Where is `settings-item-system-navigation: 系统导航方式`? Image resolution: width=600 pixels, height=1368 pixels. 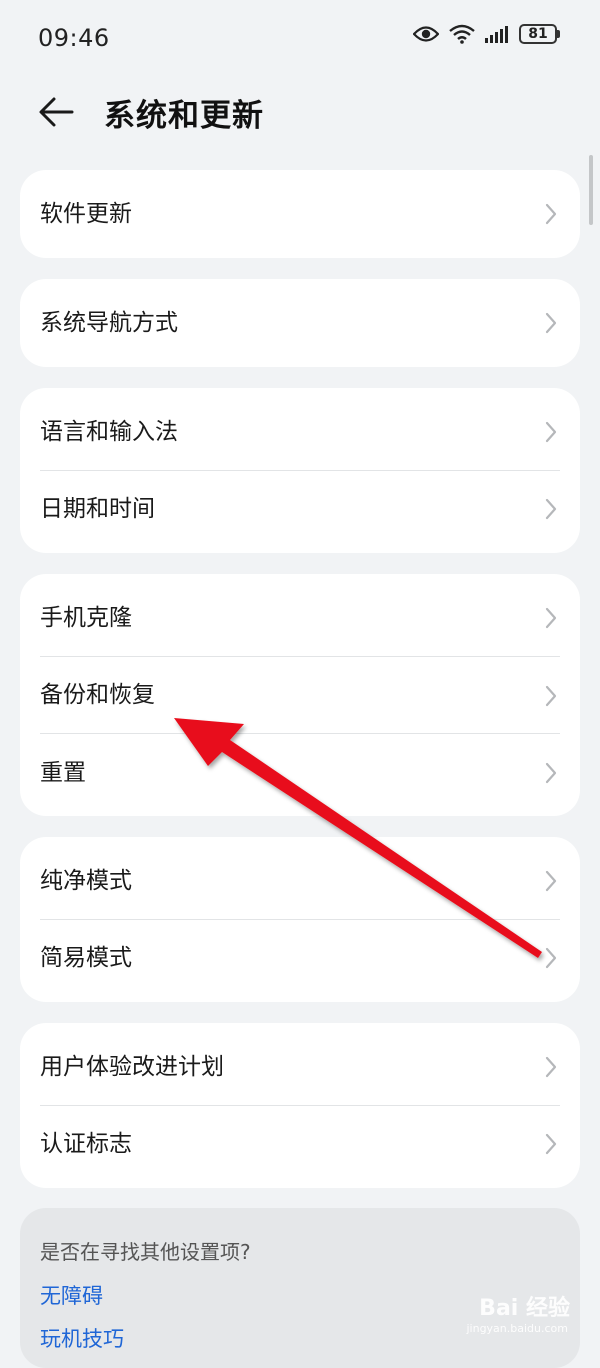 settings-item-system-navigation: 系统导航方式 is located at coordinates (300, 323).